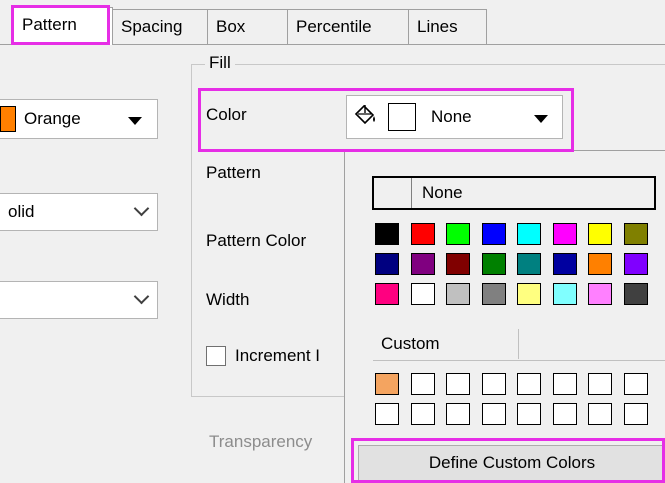  What do you see at coordinates (402, 117) in the screenshot?
I see `fill-color-swatch` at bounding box center [402, 117].